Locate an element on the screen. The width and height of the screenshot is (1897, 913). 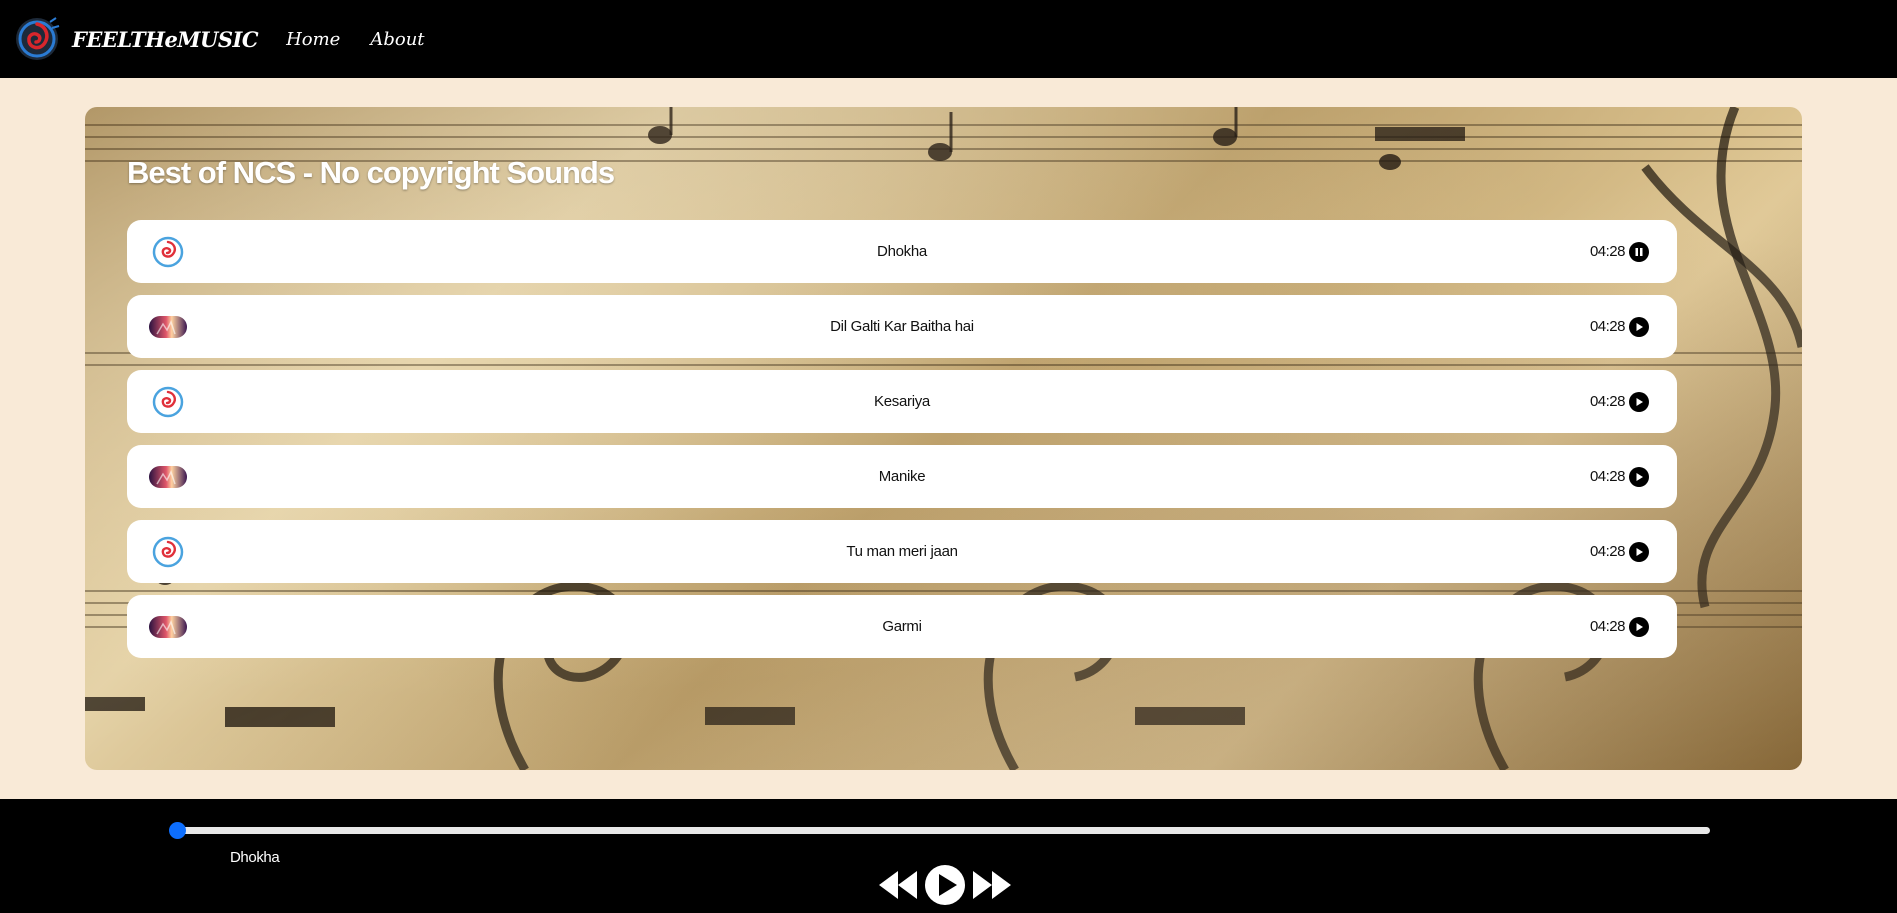
nav-link-about: About is located at coordinates (397, 39).